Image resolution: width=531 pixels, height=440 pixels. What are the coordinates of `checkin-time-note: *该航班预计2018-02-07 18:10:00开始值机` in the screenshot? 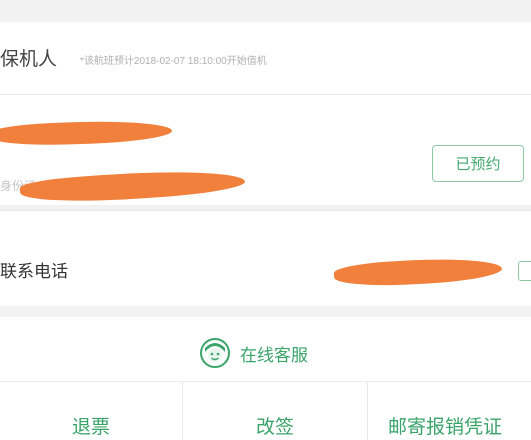 It's located at (173, 61).